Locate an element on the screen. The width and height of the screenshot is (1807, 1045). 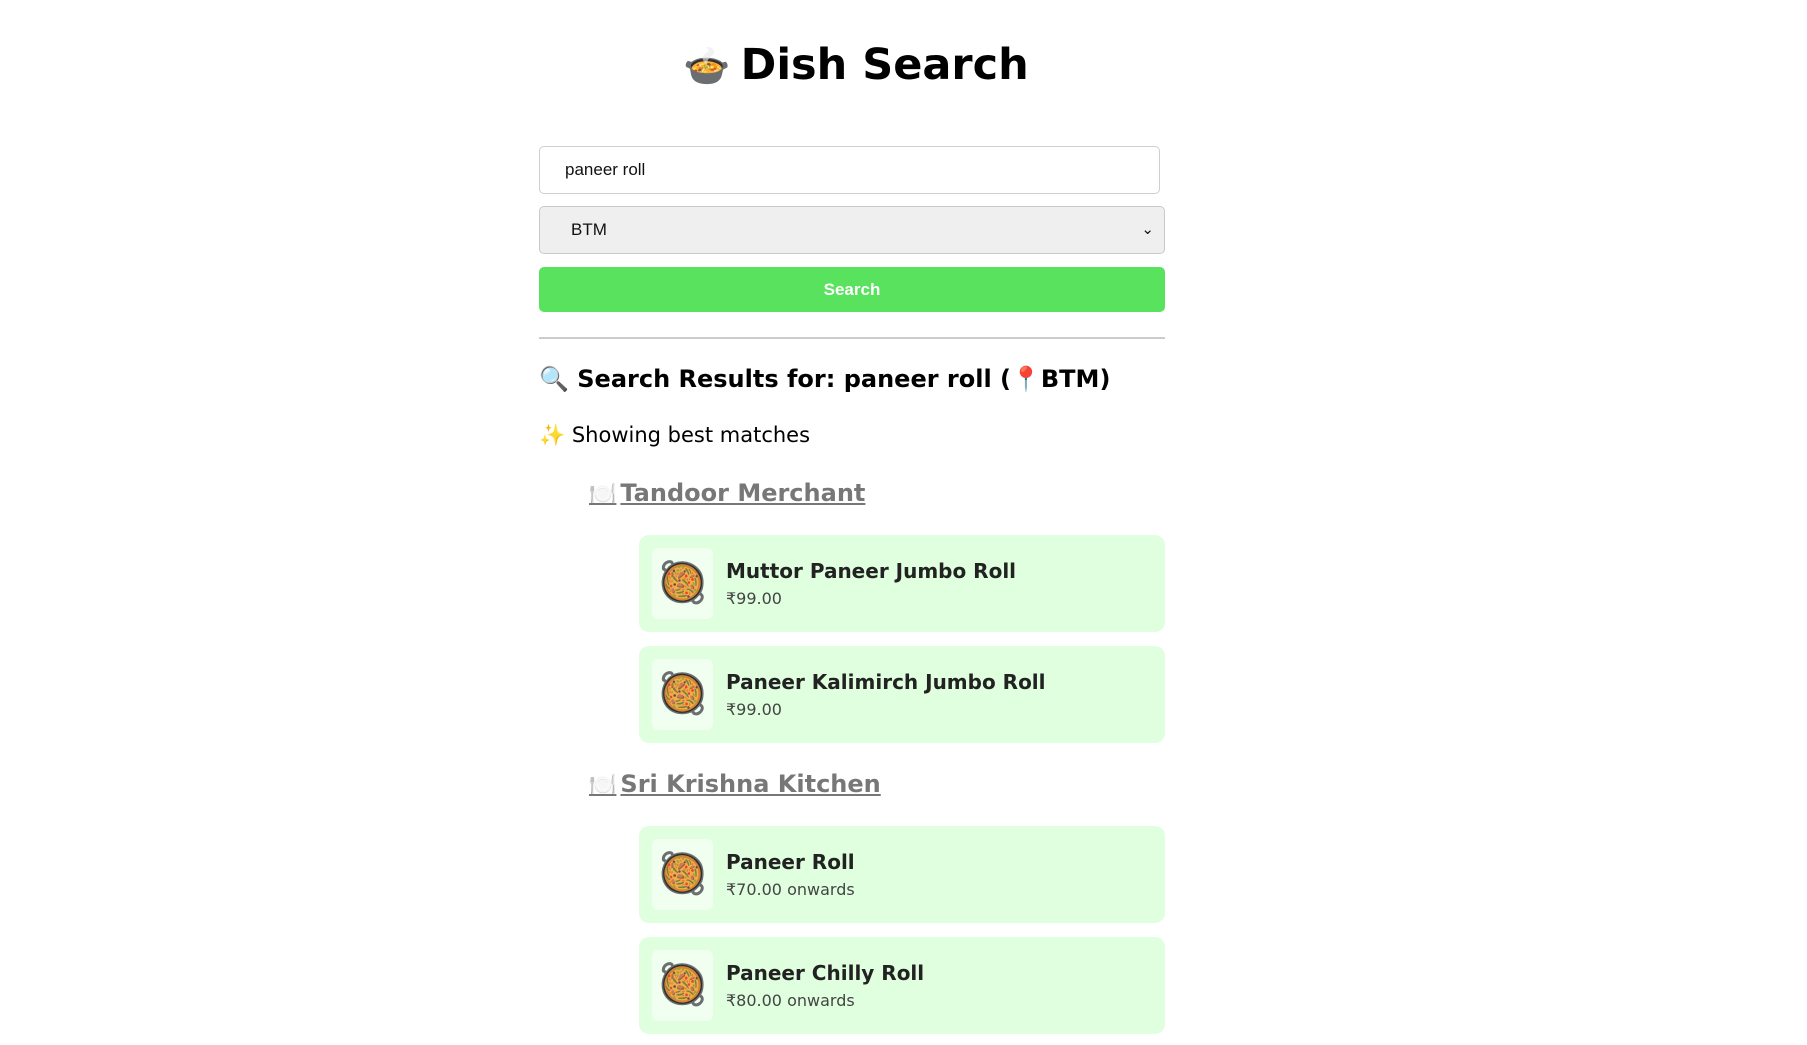
best-matches-note: ✨ Showing best matches is located at coordinates (674, 435).